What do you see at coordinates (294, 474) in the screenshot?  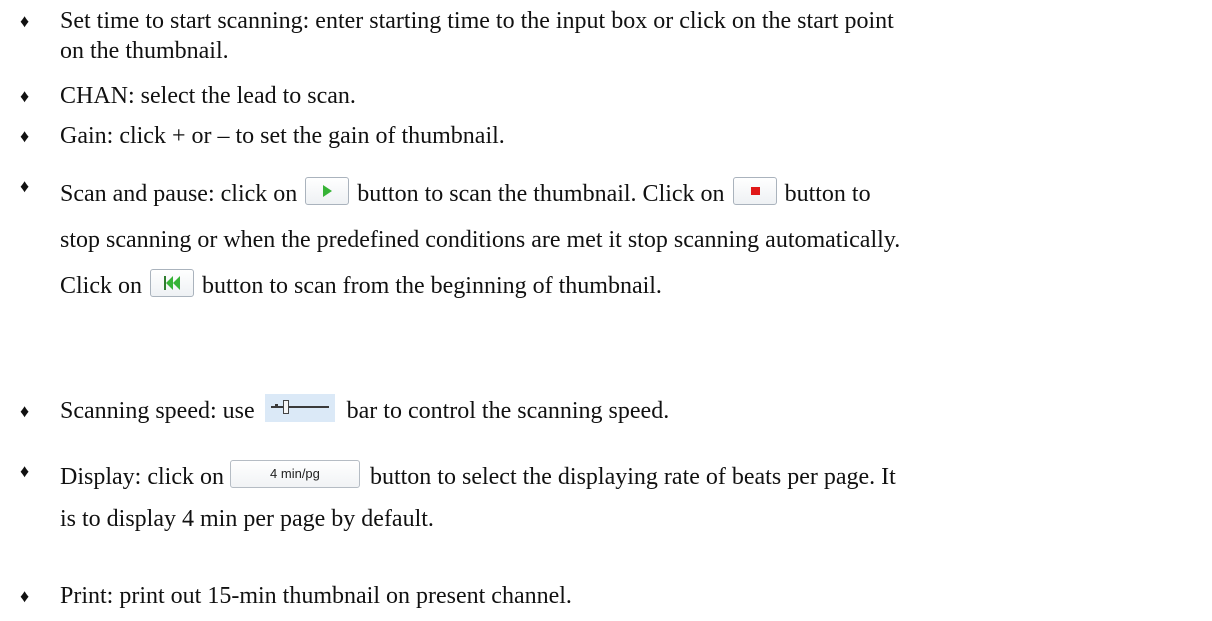 I see `display-rate-button: 4 min/pg` at bounding box center [294, 474].